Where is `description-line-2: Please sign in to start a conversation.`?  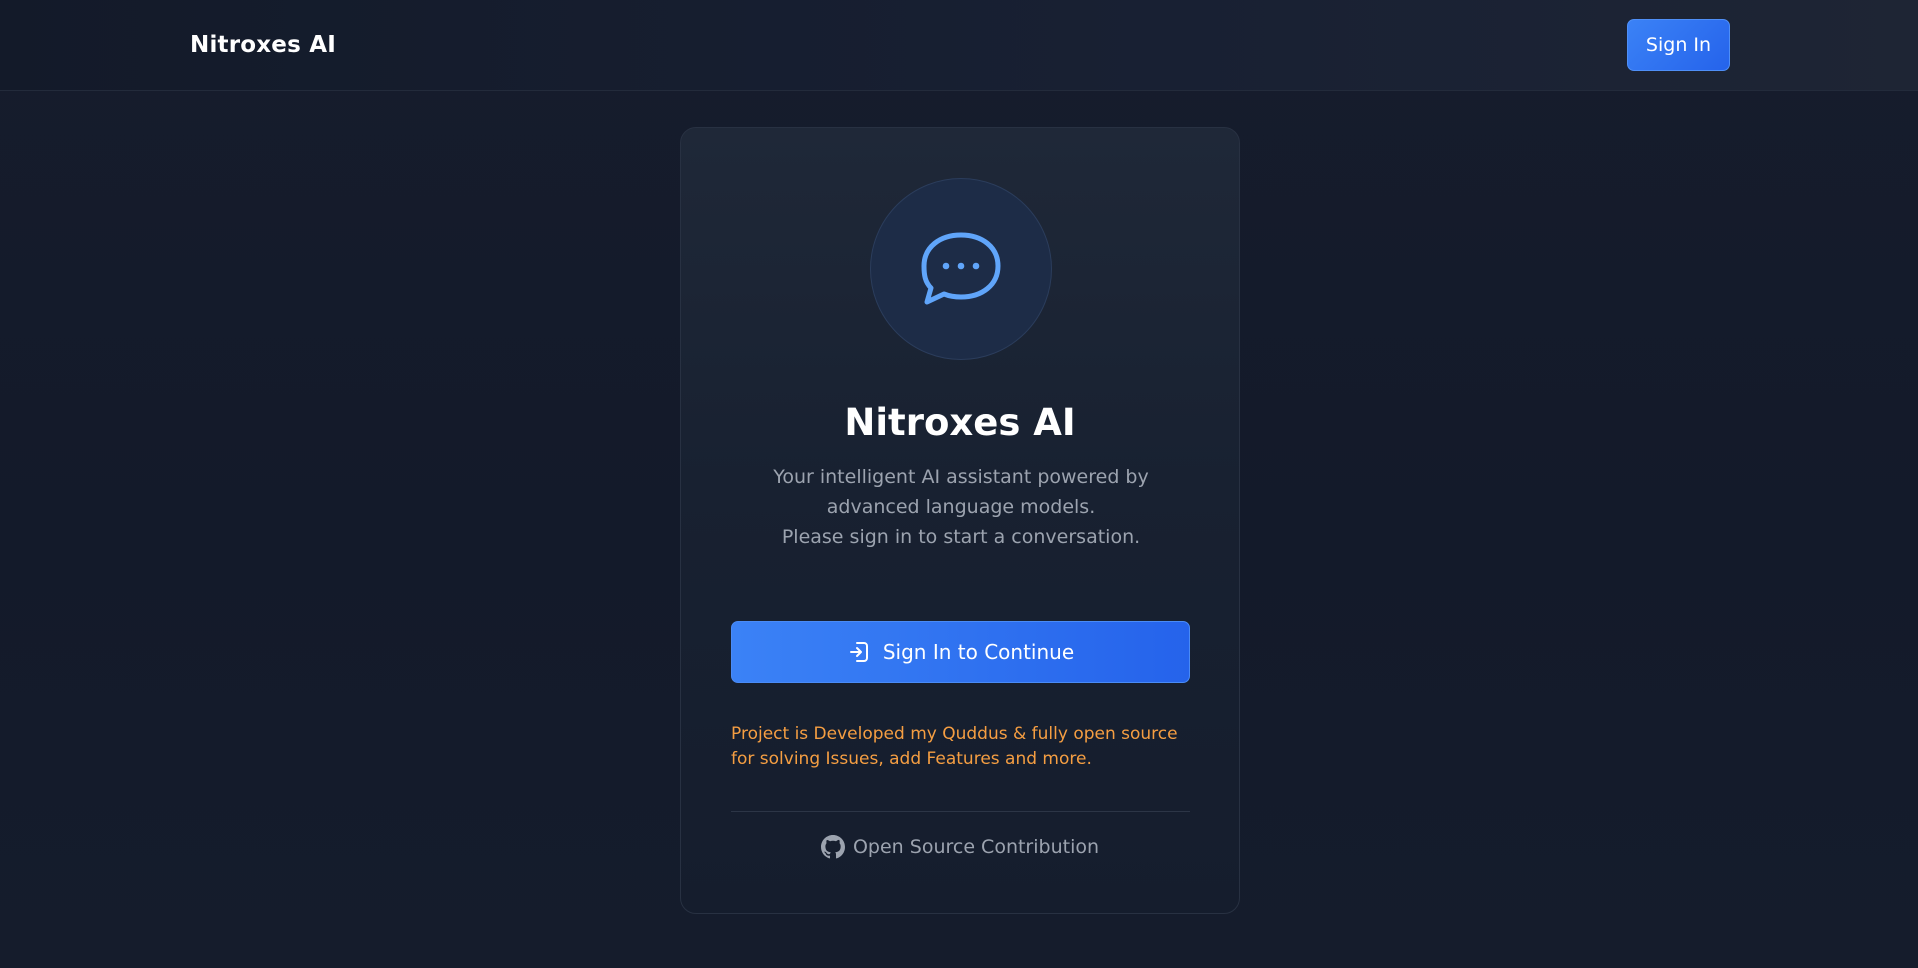 description-line-2: Please sign in to start a conversation. is located at coordinates (961, 537).